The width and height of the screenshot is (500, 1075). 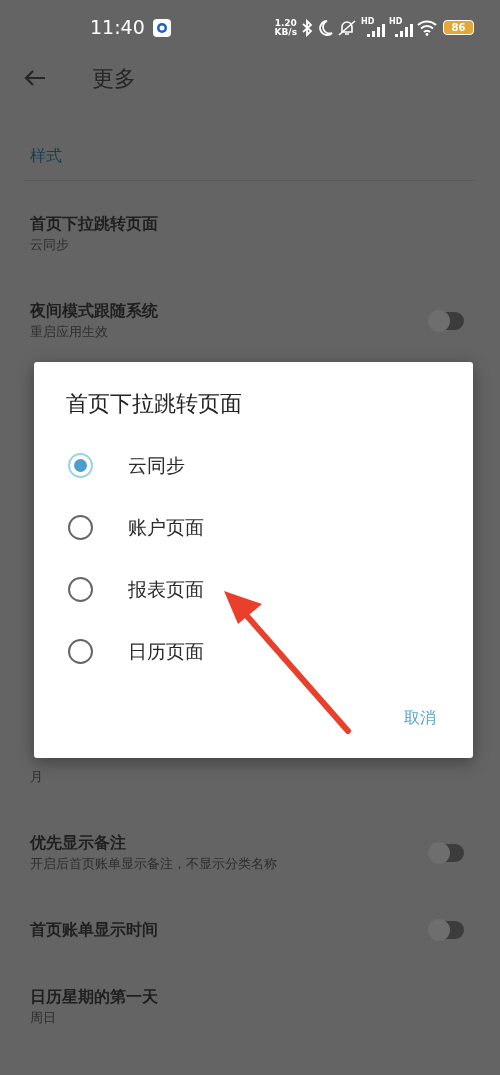 I want to click on radio-option: 日历页面, so click(x=253, y=651).